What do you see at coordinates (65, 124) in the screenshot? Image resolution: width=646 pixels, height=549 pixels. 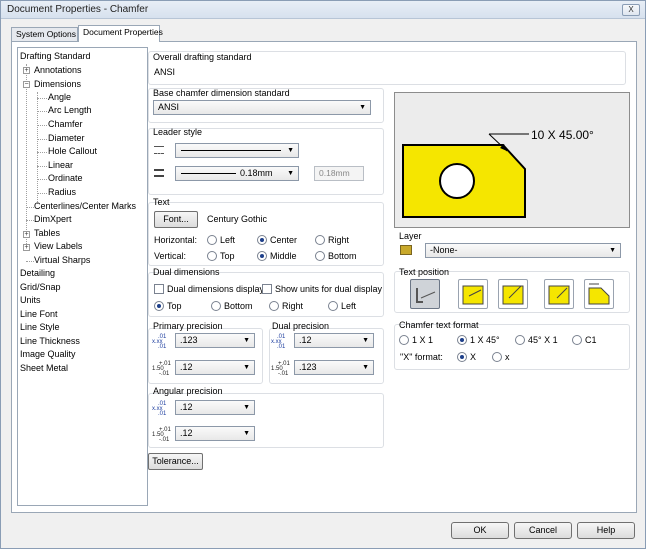 I see `tree-item-chamfer: Chamfer` at bounding box center [65, 124].